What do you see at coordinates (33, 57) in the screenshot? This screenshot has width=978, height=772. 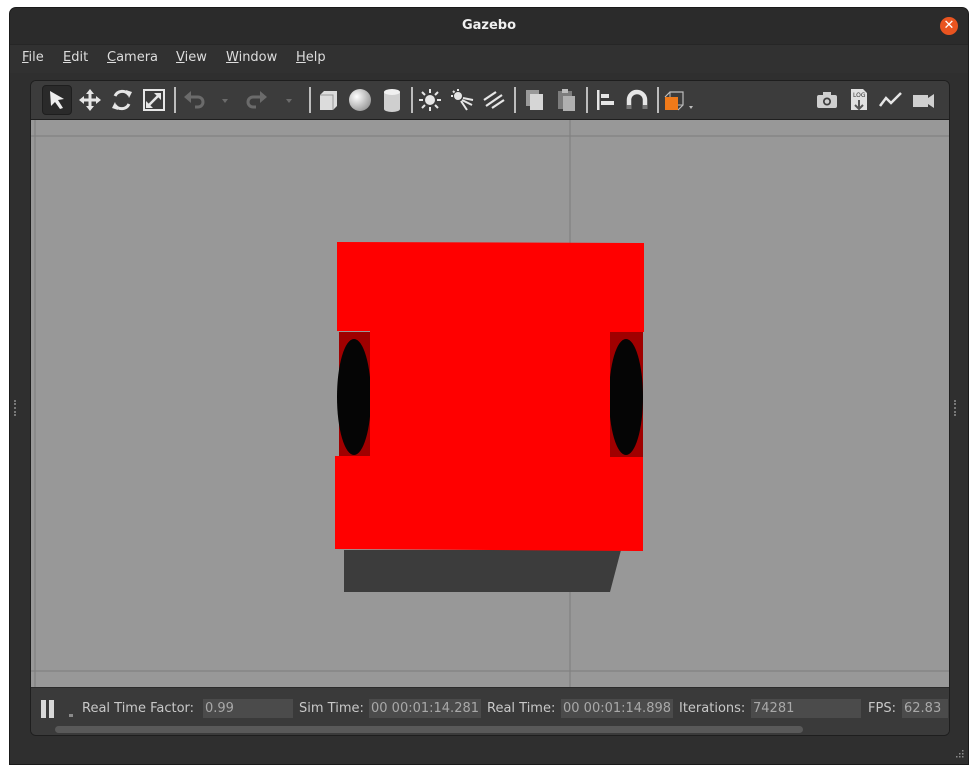 I see `menu-file: File` at bounding box center [33, 57].